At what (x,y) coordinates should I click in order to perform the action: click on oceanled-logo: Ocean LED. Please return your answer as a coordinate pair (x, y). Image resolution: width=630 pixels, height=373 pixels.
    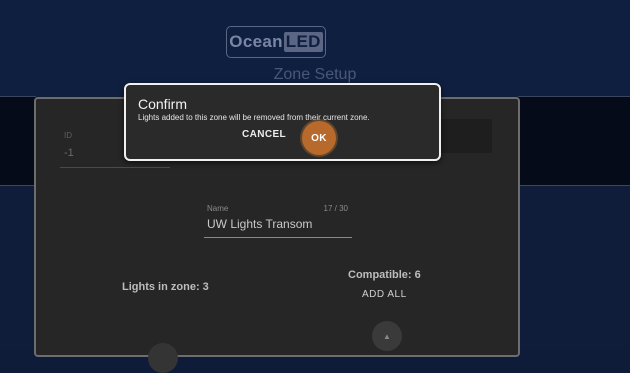
    Looking at the image, I should click on (276, 42).